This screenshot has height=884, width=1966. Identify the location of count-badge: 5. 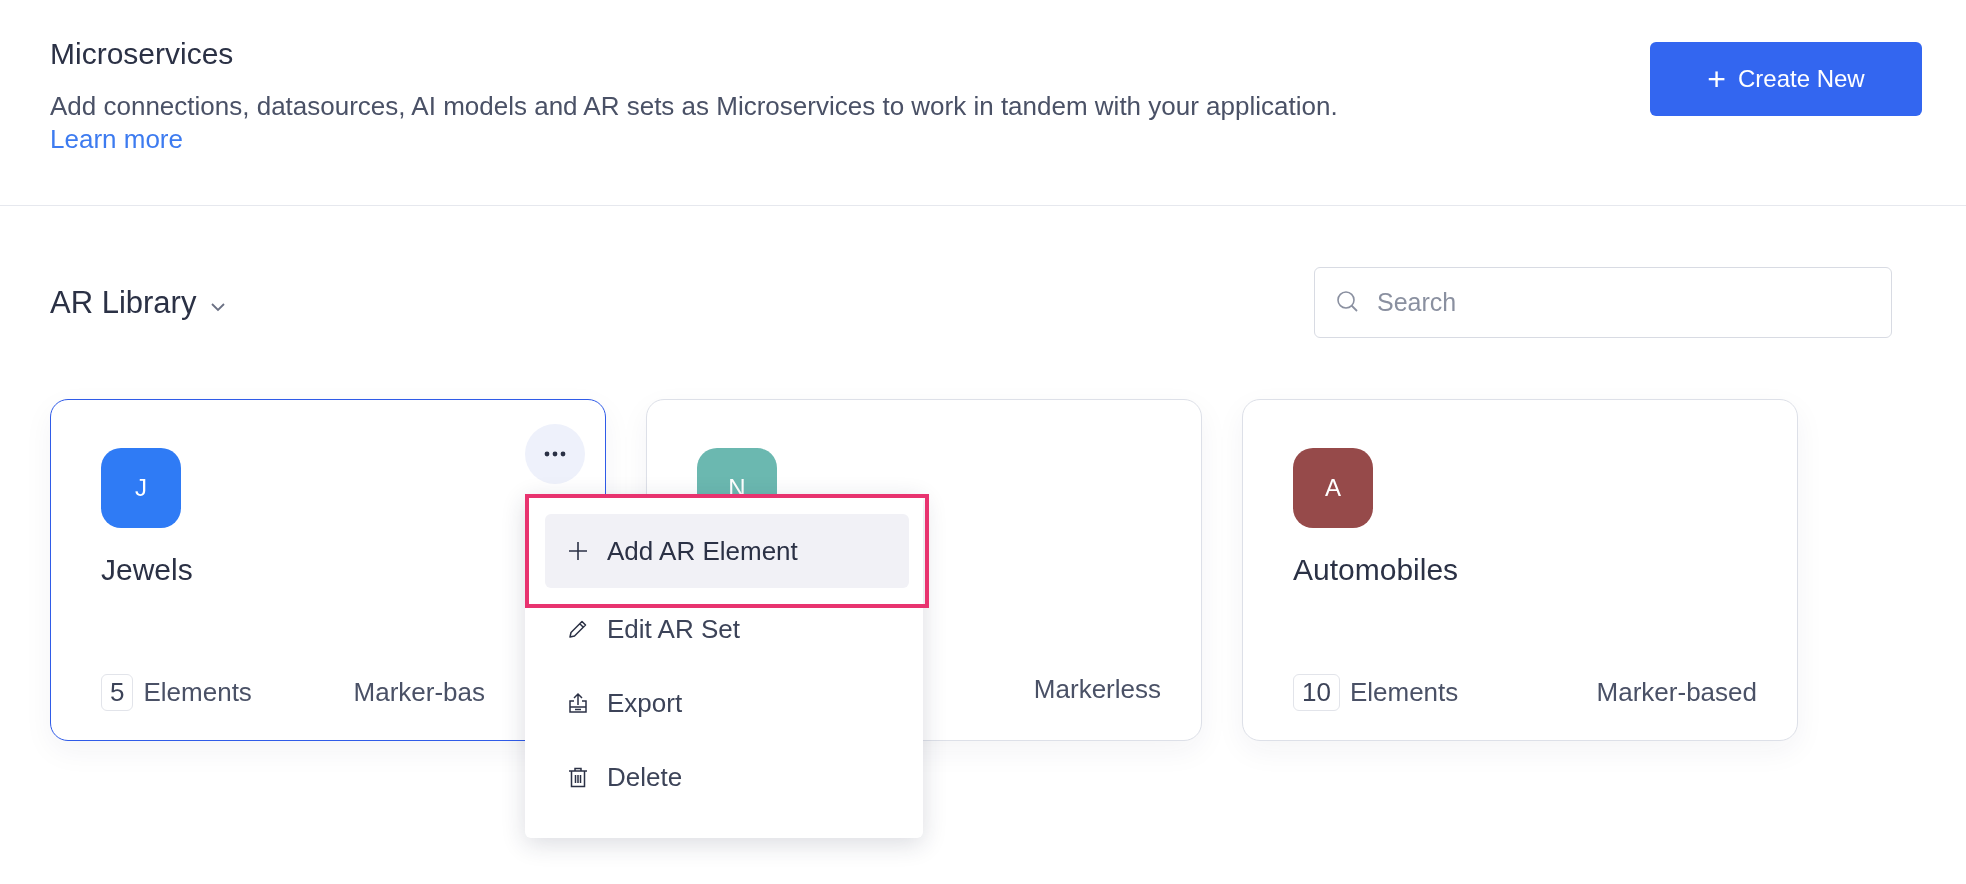
(117, 692).